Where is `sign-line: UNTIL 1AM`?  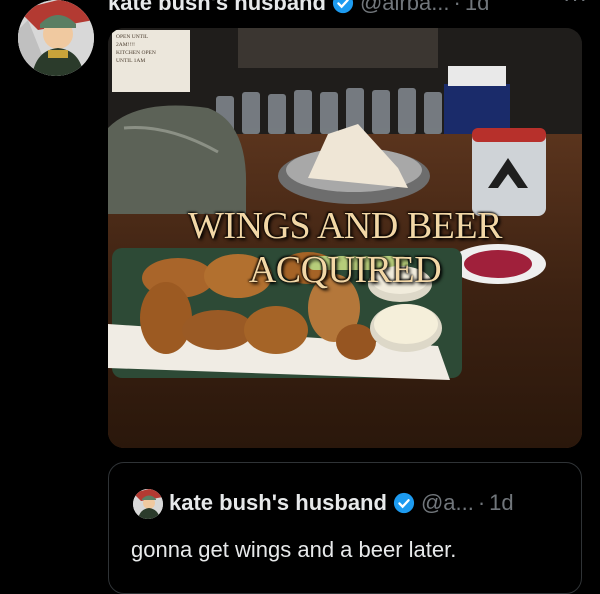 sign-line: UNTIL 1AM is located at coordinates (131, 61).